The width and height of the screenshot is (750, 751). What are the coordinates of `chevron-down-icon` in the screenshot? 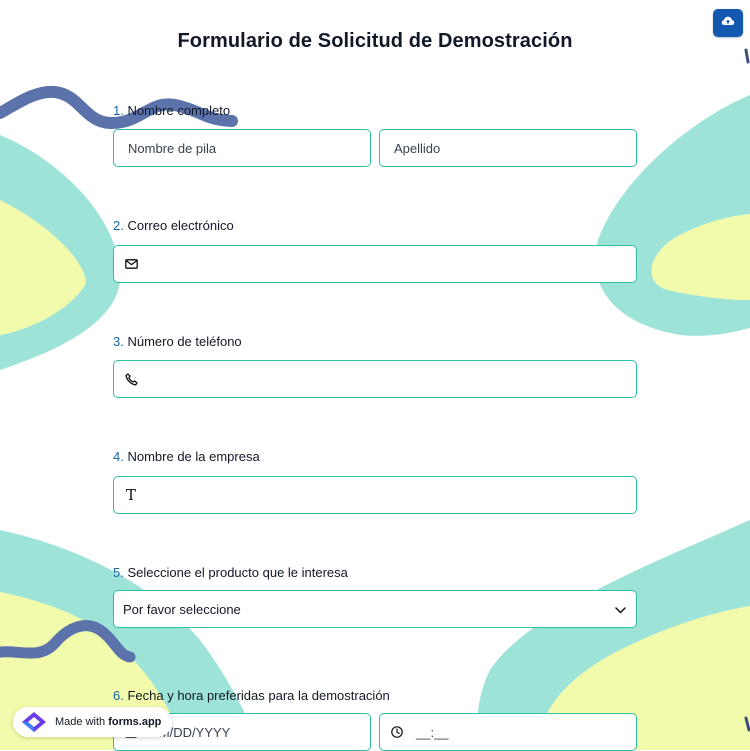 It's located at (620, 609).